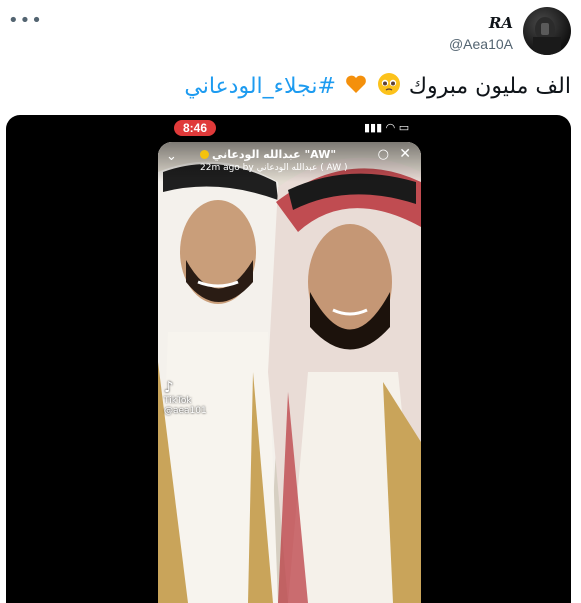 Image resolution: width=581 pixels, height=603 pixels. I want to click on tweet-text: الف مليون مبروك #نجلاء_الودعاني, so click(377, 87).